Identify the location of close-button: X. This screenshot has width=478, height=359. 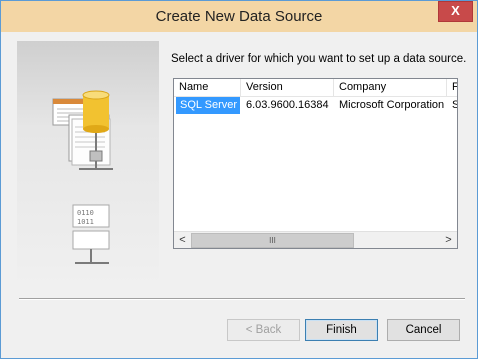
(455, 11).